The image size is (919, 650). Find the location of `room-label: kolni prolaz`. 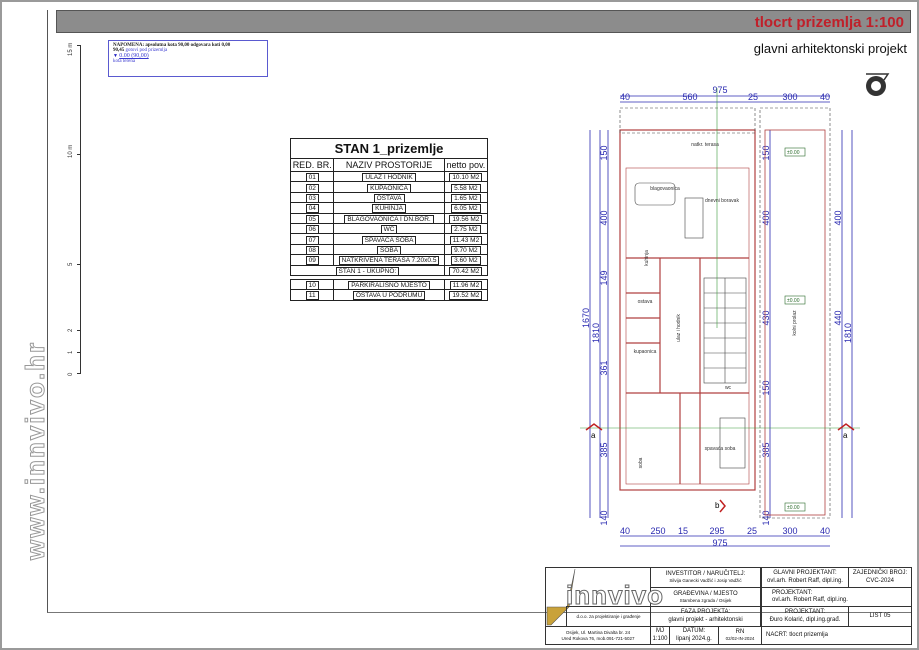

room-label: kolni prolaz is located at coordinates (795, 323).